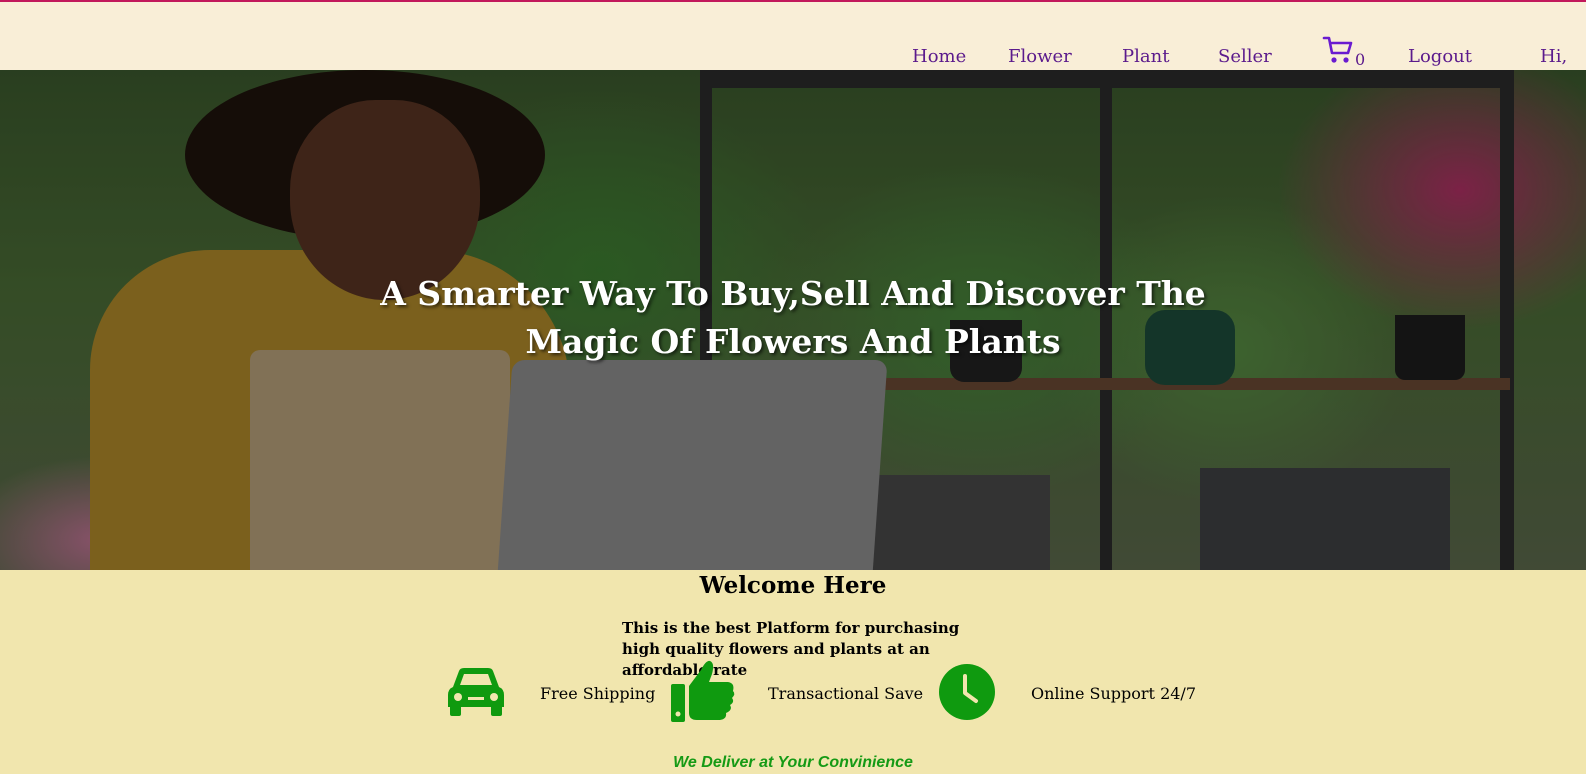  I want to click on nav-seller-link: Seller, so click(1245, 56).